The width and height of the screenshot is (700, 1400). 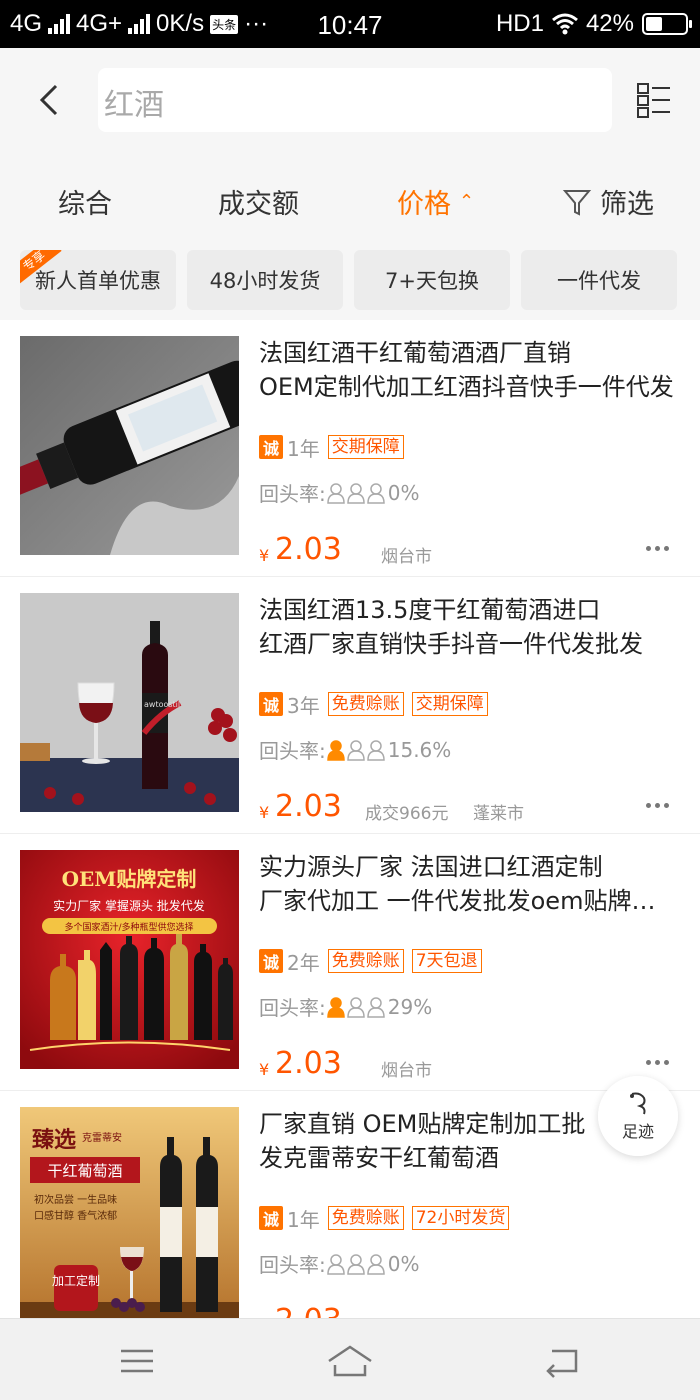 I want to click on product-image, so click(x=129, y=445).